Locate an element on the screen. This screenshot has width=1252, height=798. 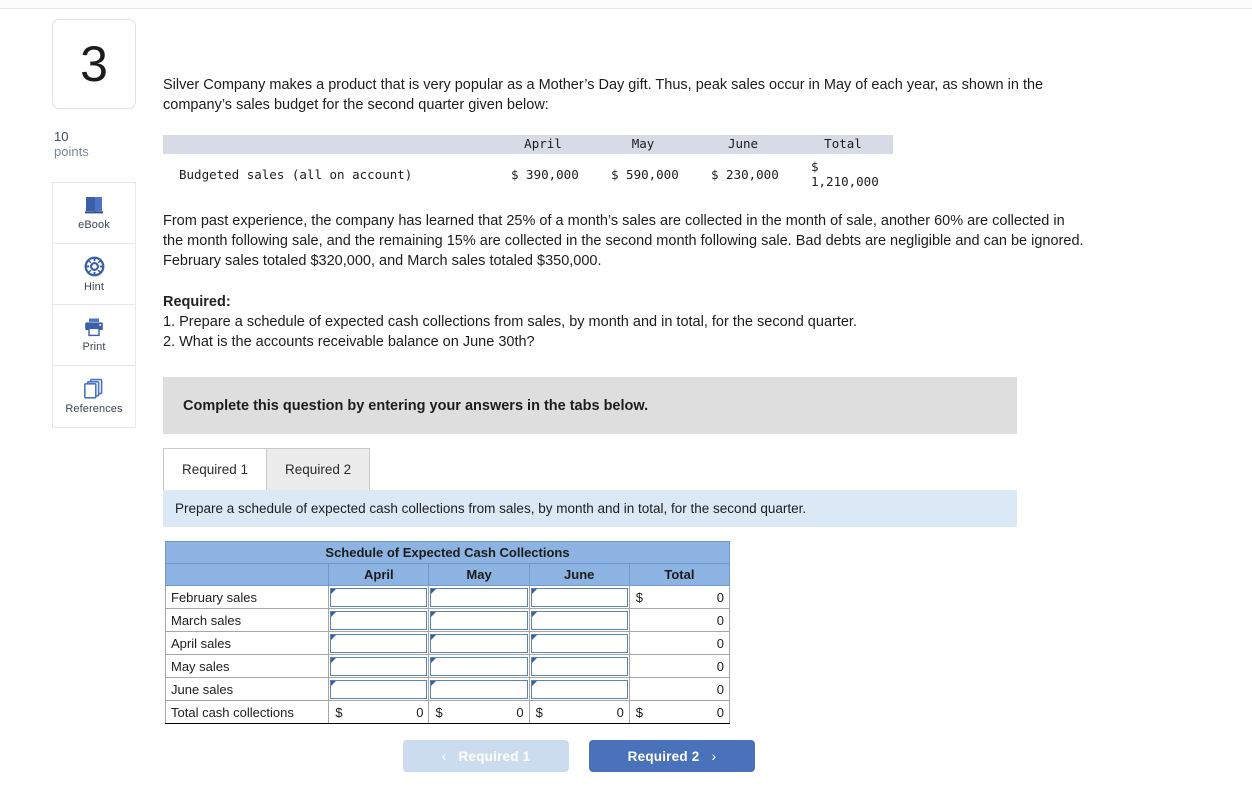
grid-header-row: April May June Total is located at coordinates (447, 574).